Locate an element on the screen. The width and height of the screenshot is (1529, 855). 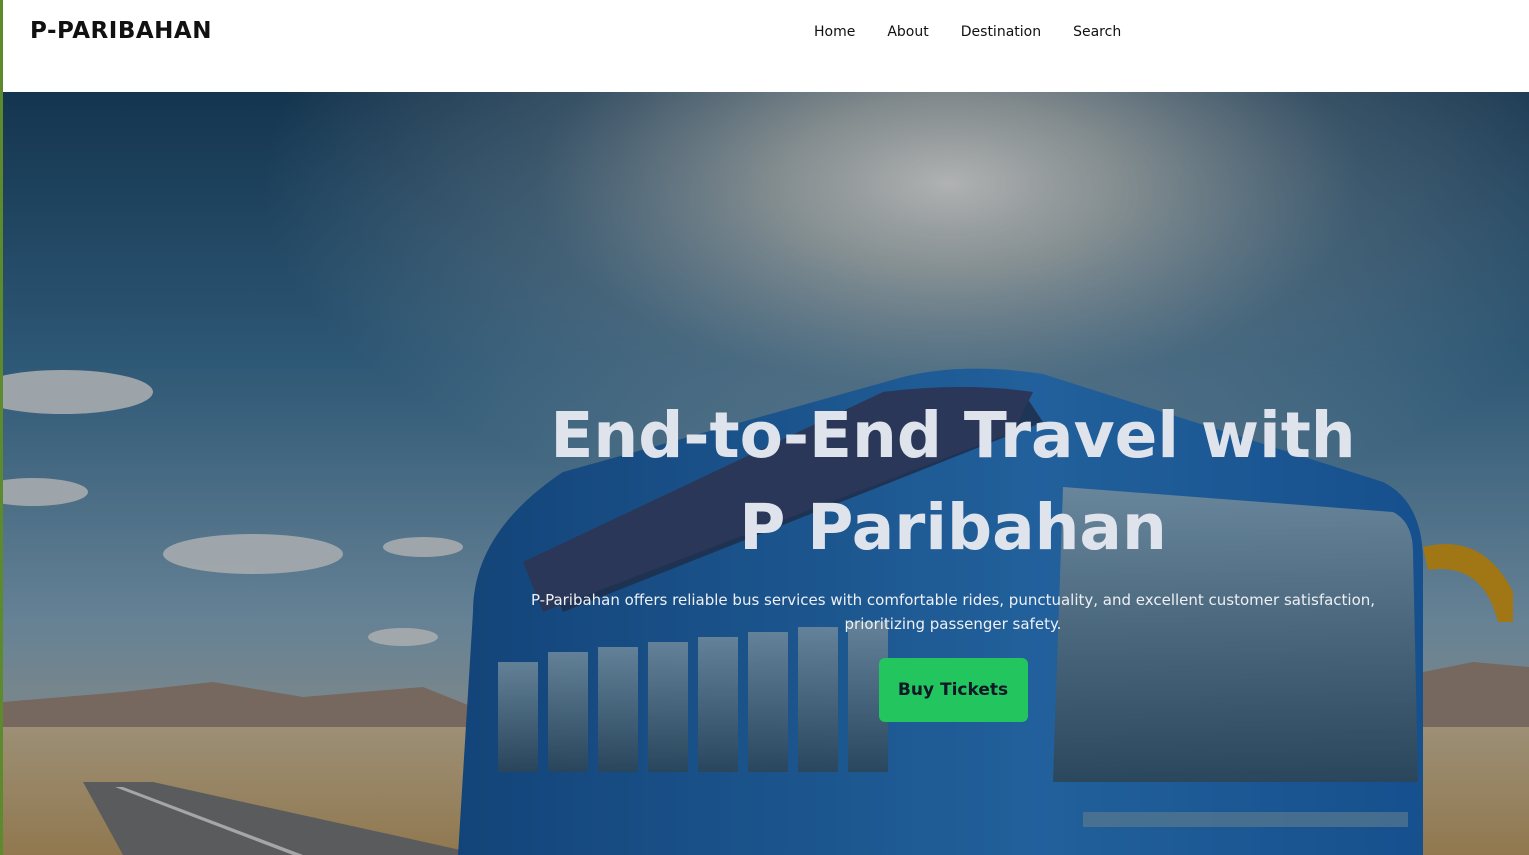
hero-title-line-2: P Paribahan is located at coordinates (953, 527).